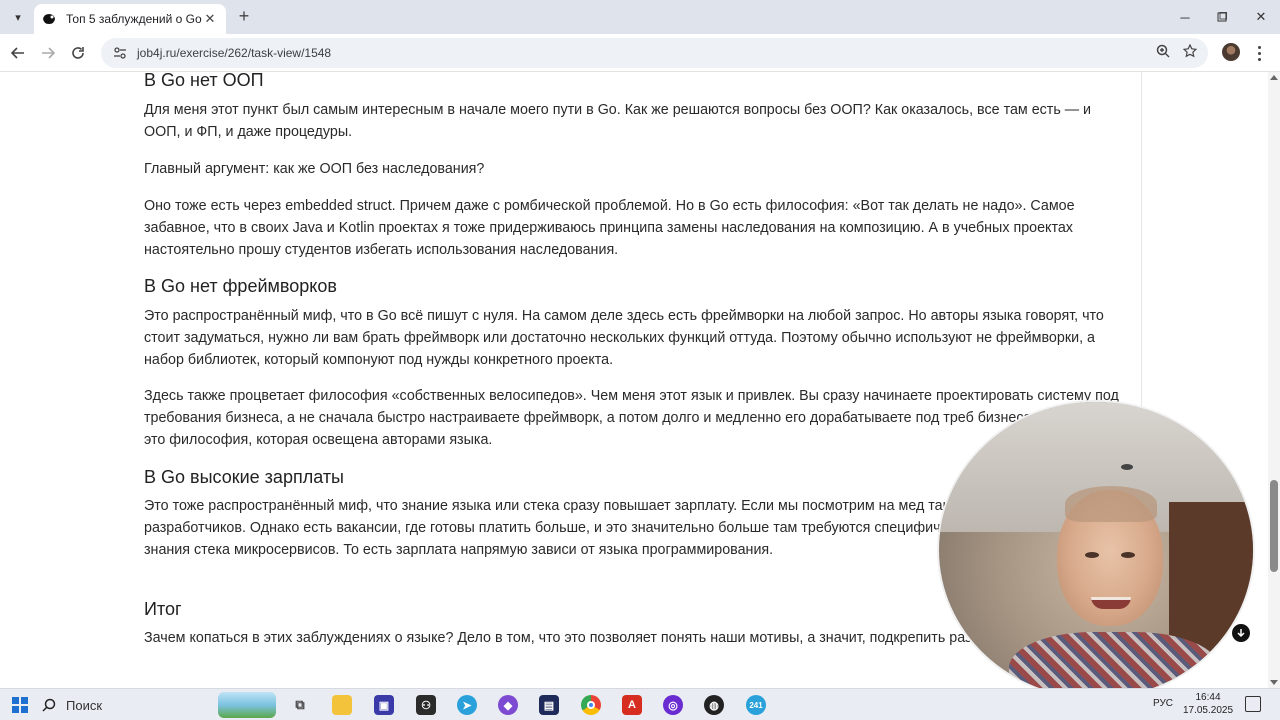 This screenshot has width=1280, height=720. What do you see at coordinates (549, 705) in the screenshot?
I see `terminal-app-icon: ▤` at bounding box center [549, 705].